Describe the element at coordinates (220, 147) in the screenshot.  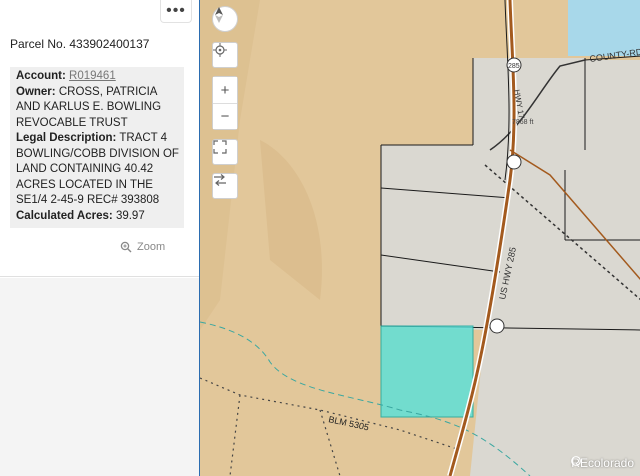
I see `fullscreen-icon` at that location.